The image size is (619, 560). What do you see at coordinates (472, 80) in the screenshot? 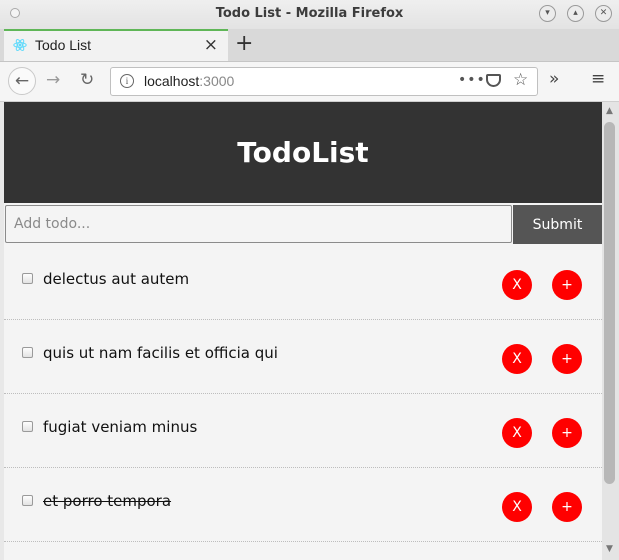
I see `page-actions-icon: •••` at bounding box center [472, 80].